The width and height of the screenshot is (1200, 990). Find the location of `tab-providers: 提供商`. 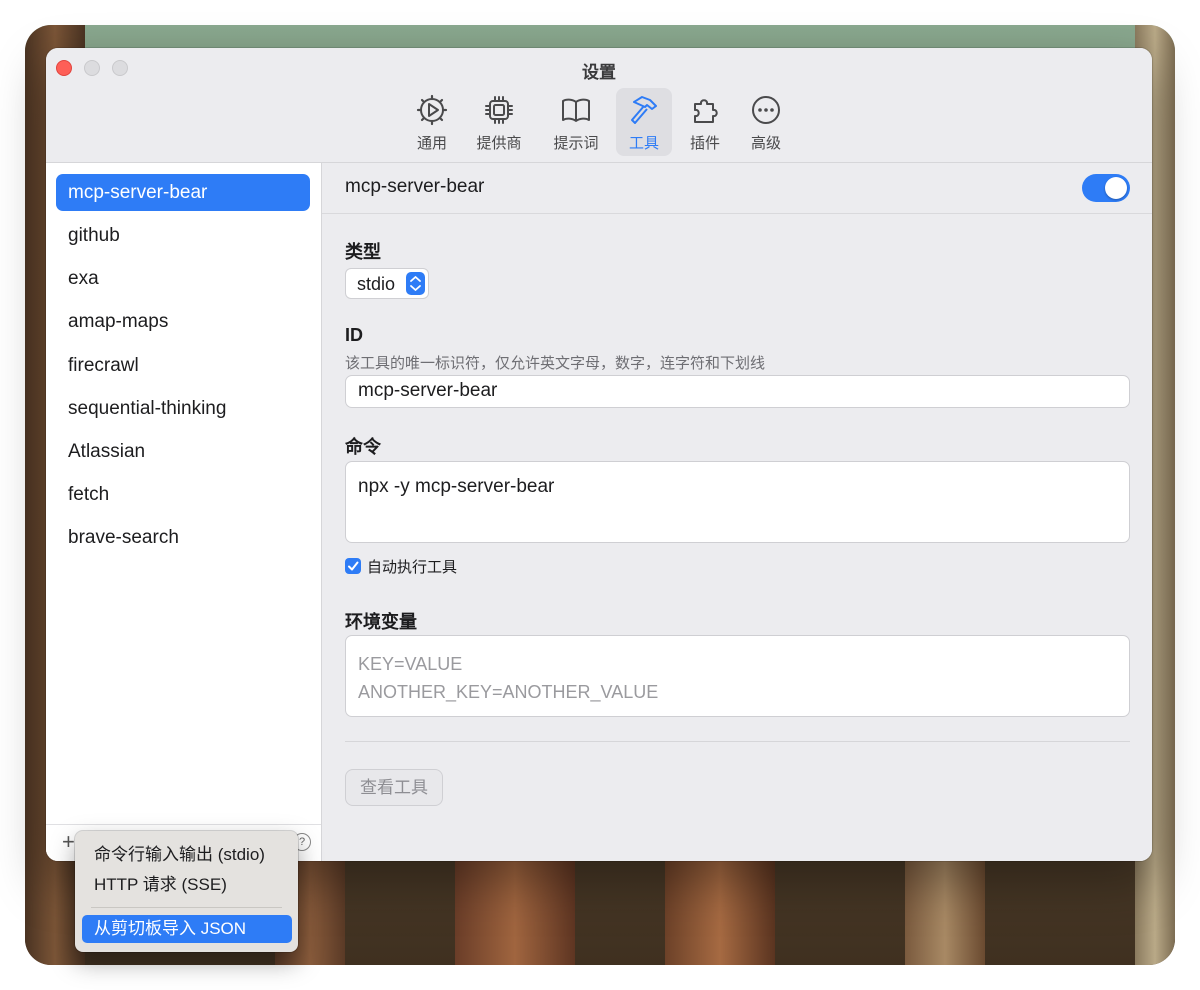

tab-providers: 提供商 is located at coordinates (499, 122).